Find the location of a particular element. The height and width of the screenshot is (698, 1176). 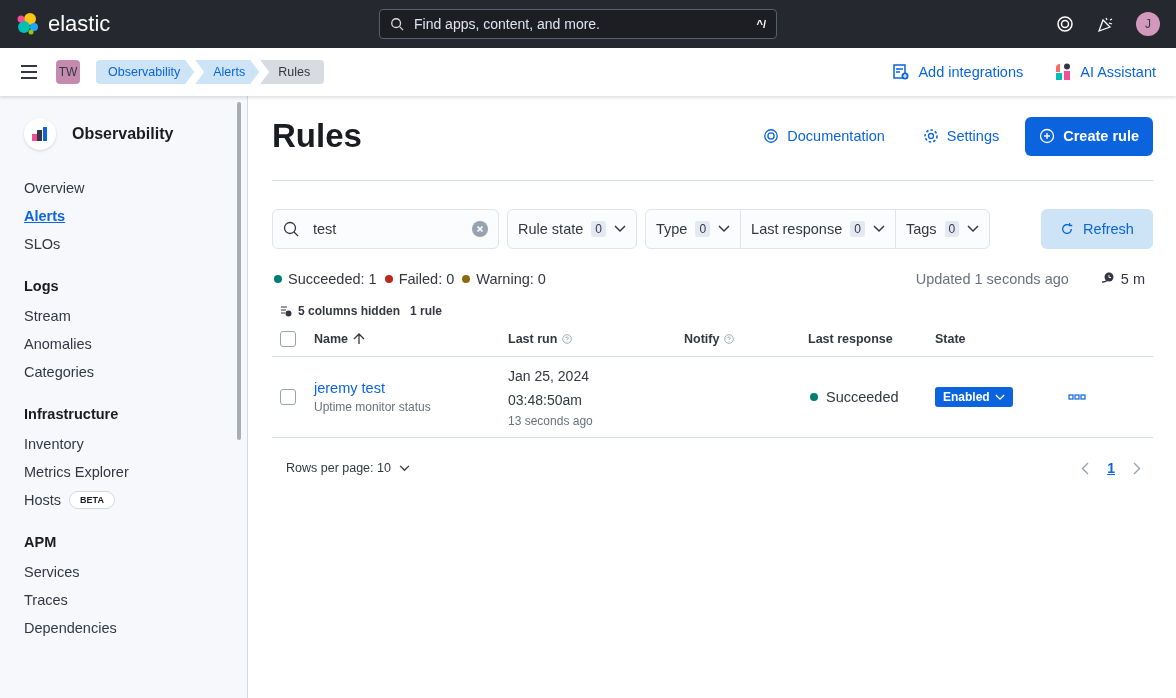

sidebar-title: Observability is located at coordinates (123, 134).